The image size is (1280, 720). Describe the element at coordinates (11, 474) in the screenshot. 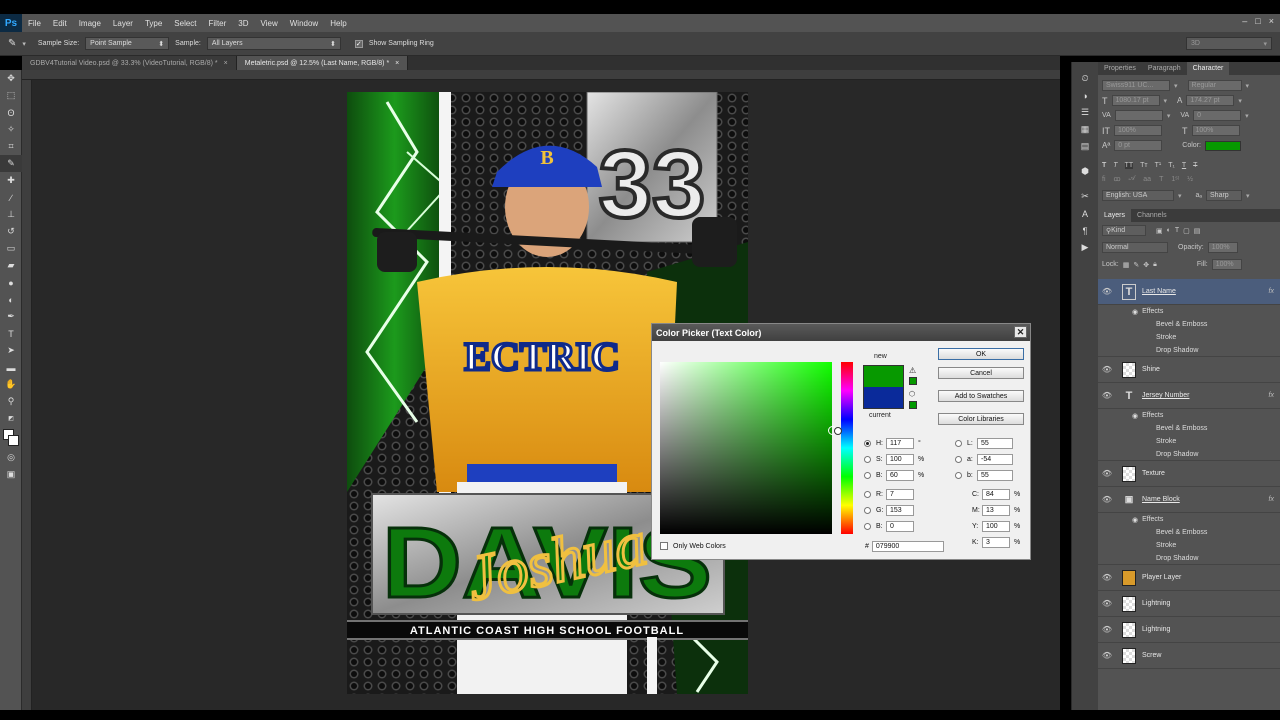

I see `screen-mode-icon: ▣` at that location.